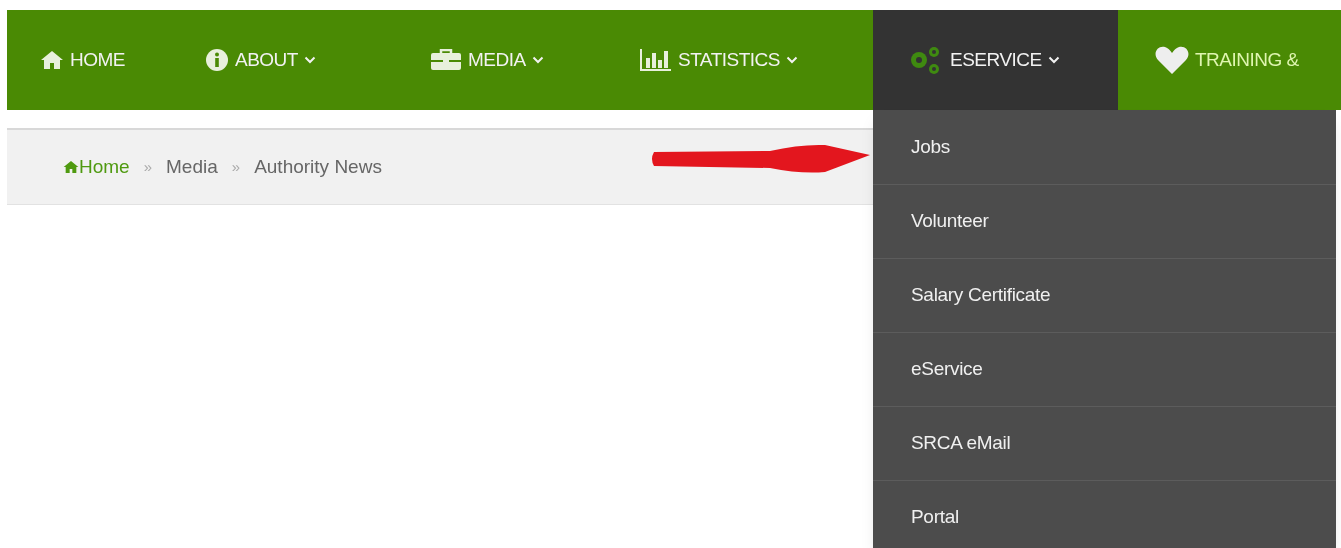 Image resolution: width=1341 pixels, height=548 pixels. What do you see at coordinates (446, 60) in the screenshot?
I see `briefcase-icon` at bounding box center [446, 60].